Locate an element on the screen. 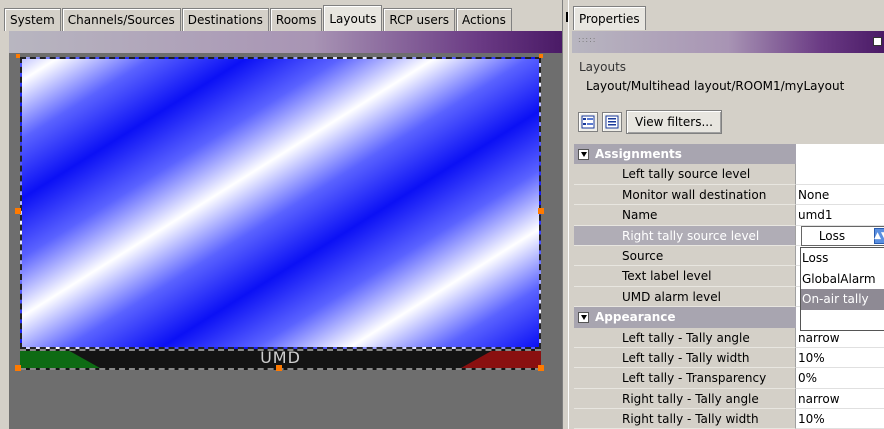  dropdown-option-highlighted: On-air tally is located at coordinates (842, 299).